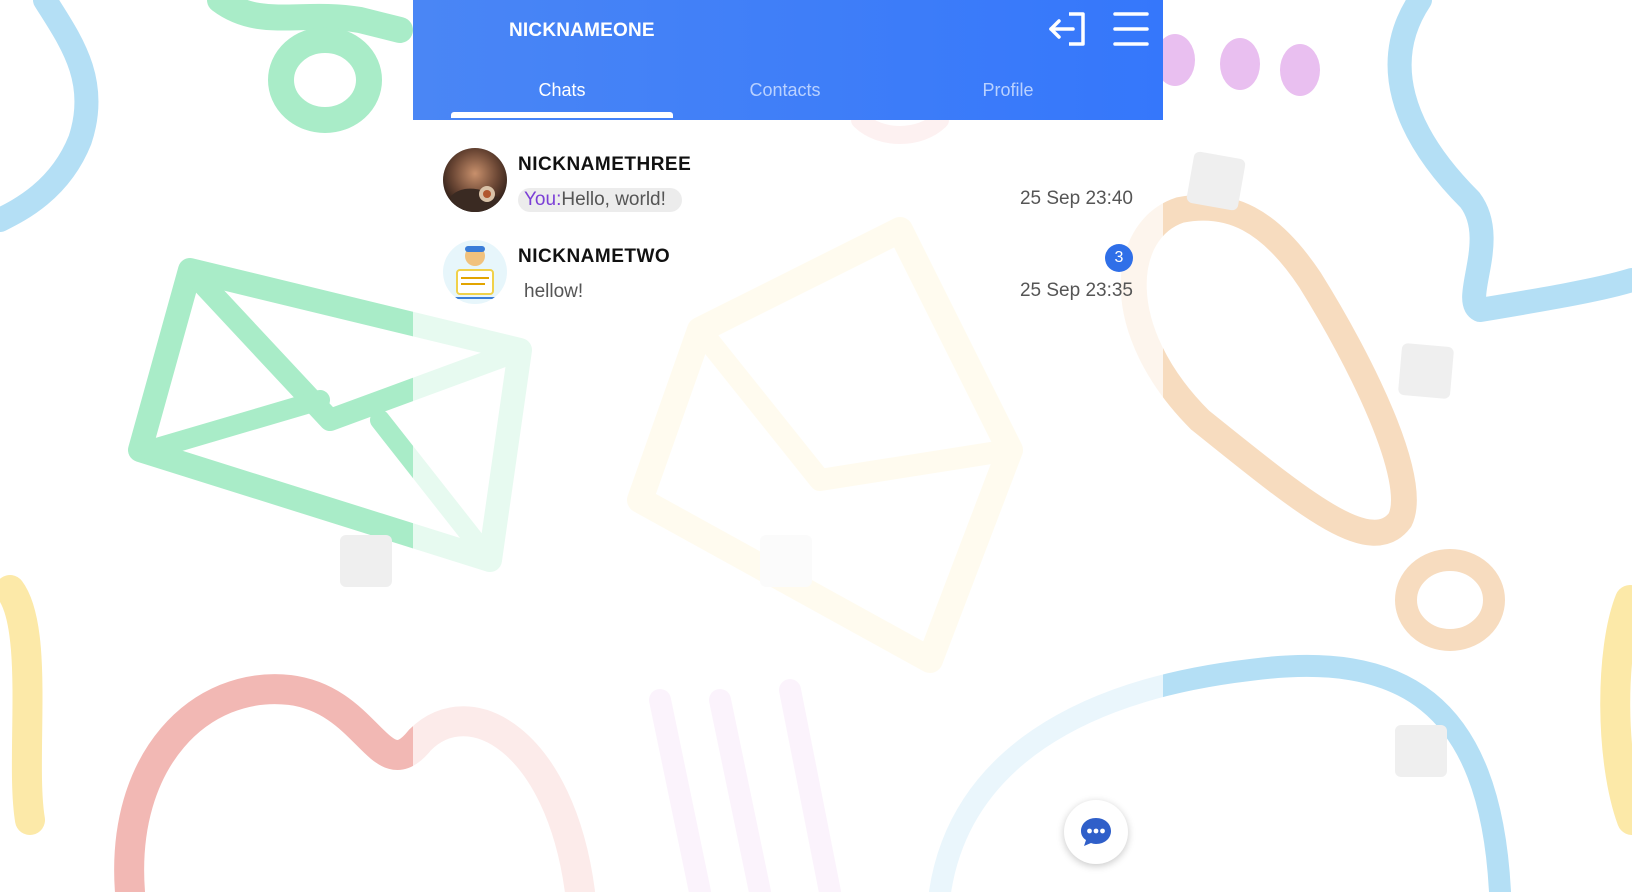 The height and width of the screenshot is (892, 1632). I want to click on last-message-preview: hellow!, so click(558, 292).